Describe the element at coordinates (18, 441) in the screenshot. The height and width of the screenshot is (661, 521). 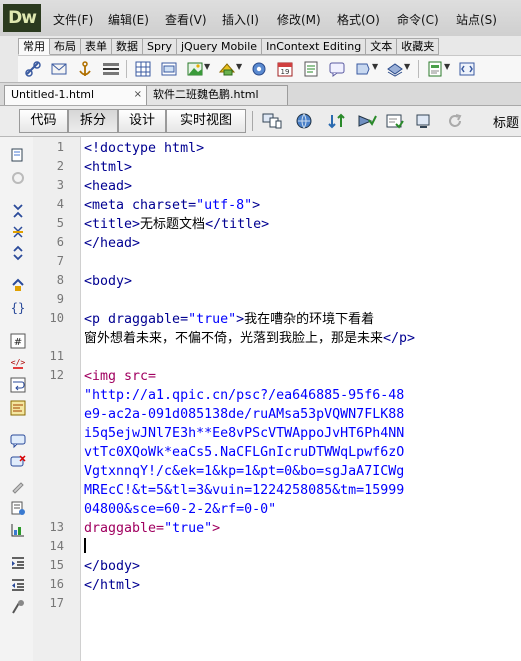
I see `apply-comment-icon` at that location.